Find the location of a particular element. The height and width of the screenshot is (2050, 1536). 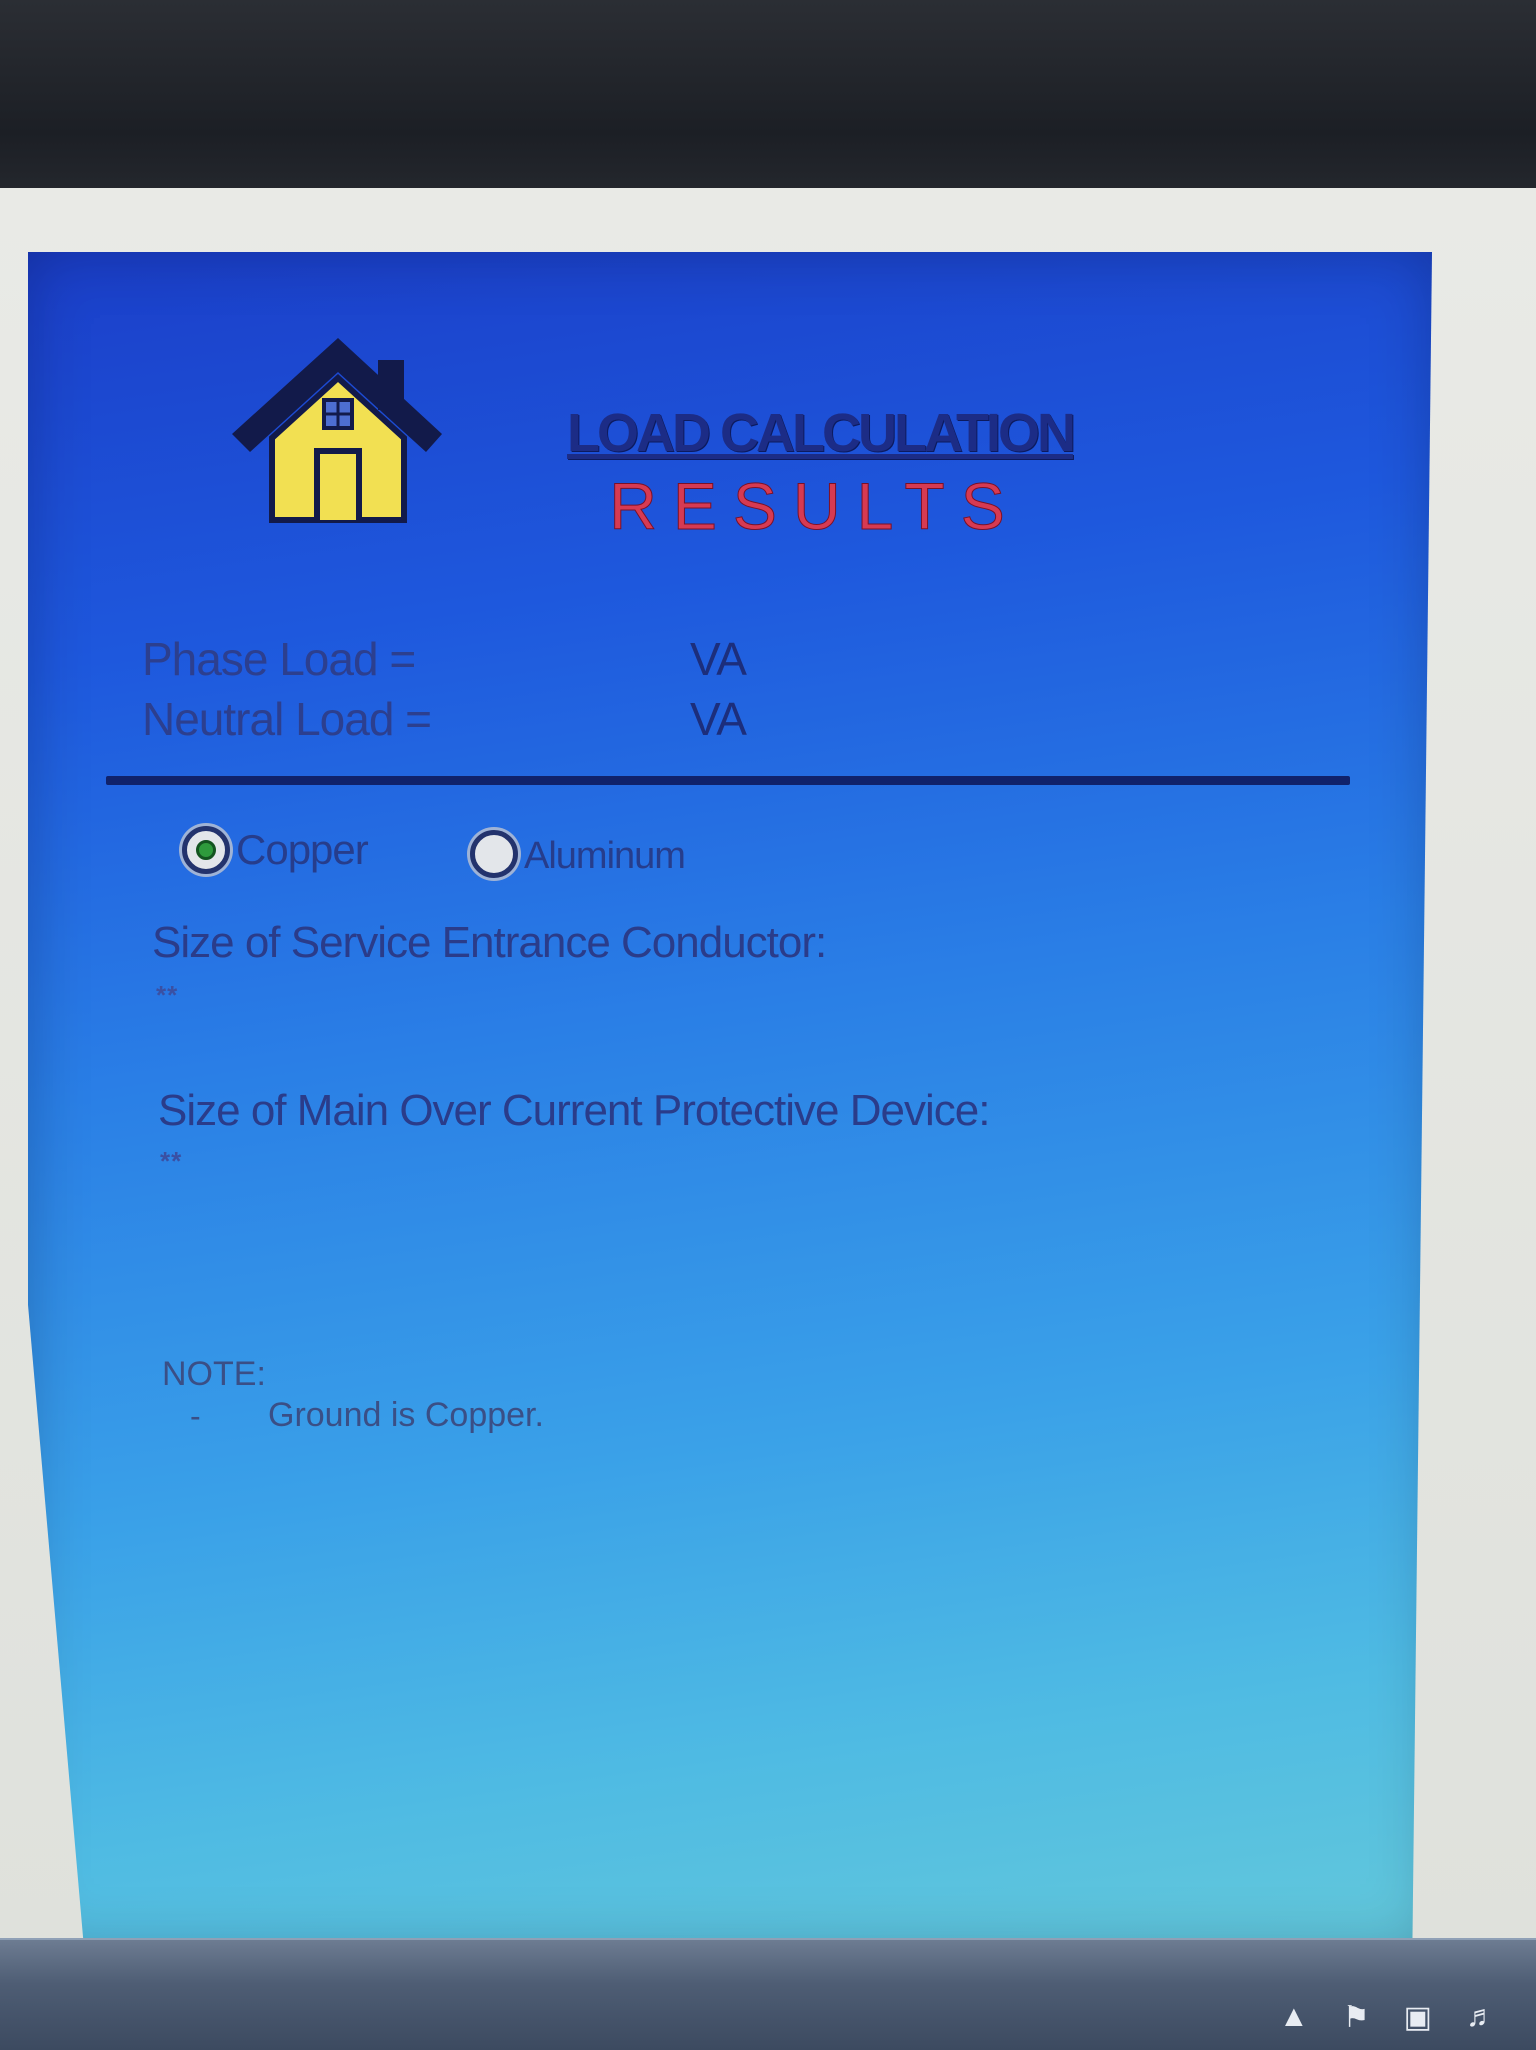

ocpd-value: ** is located at coordinates (171, 1161).